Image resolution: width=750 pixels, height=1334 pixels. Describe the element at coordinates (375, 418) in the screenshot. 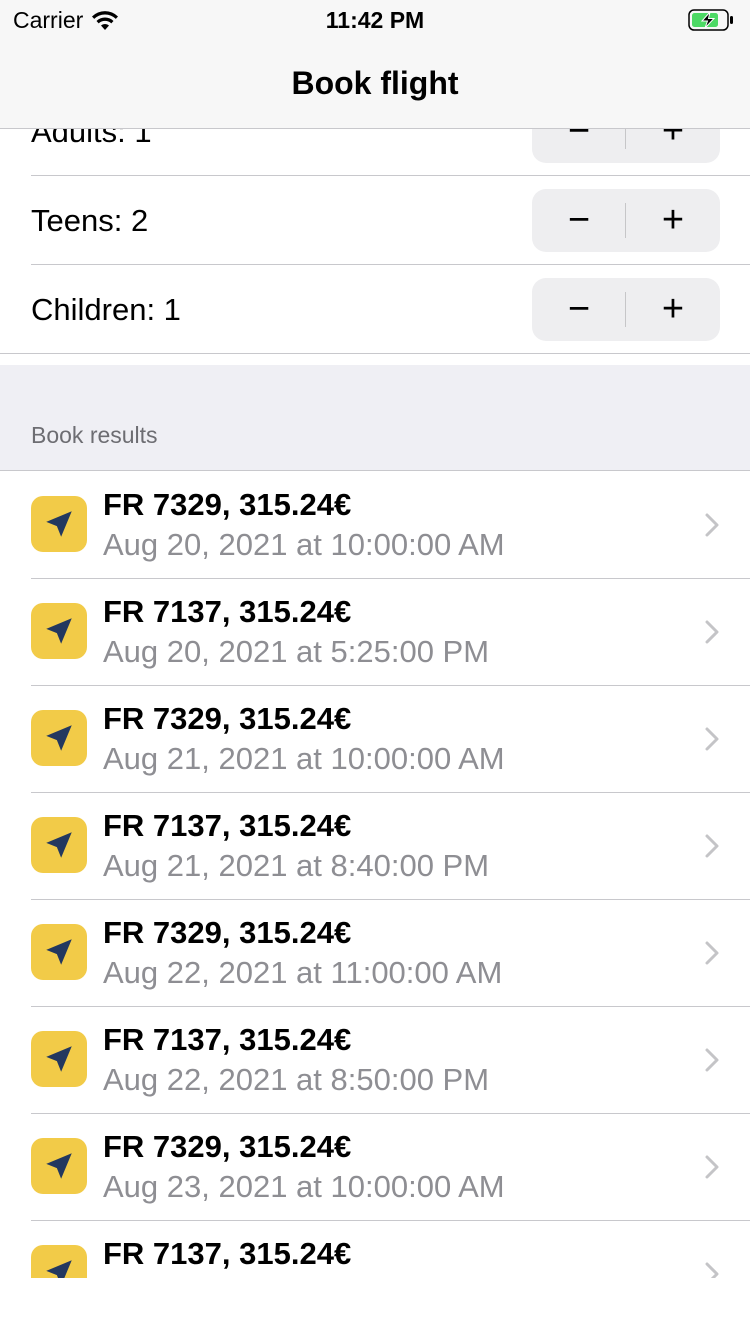

I see `section-header: Book results` at that location.